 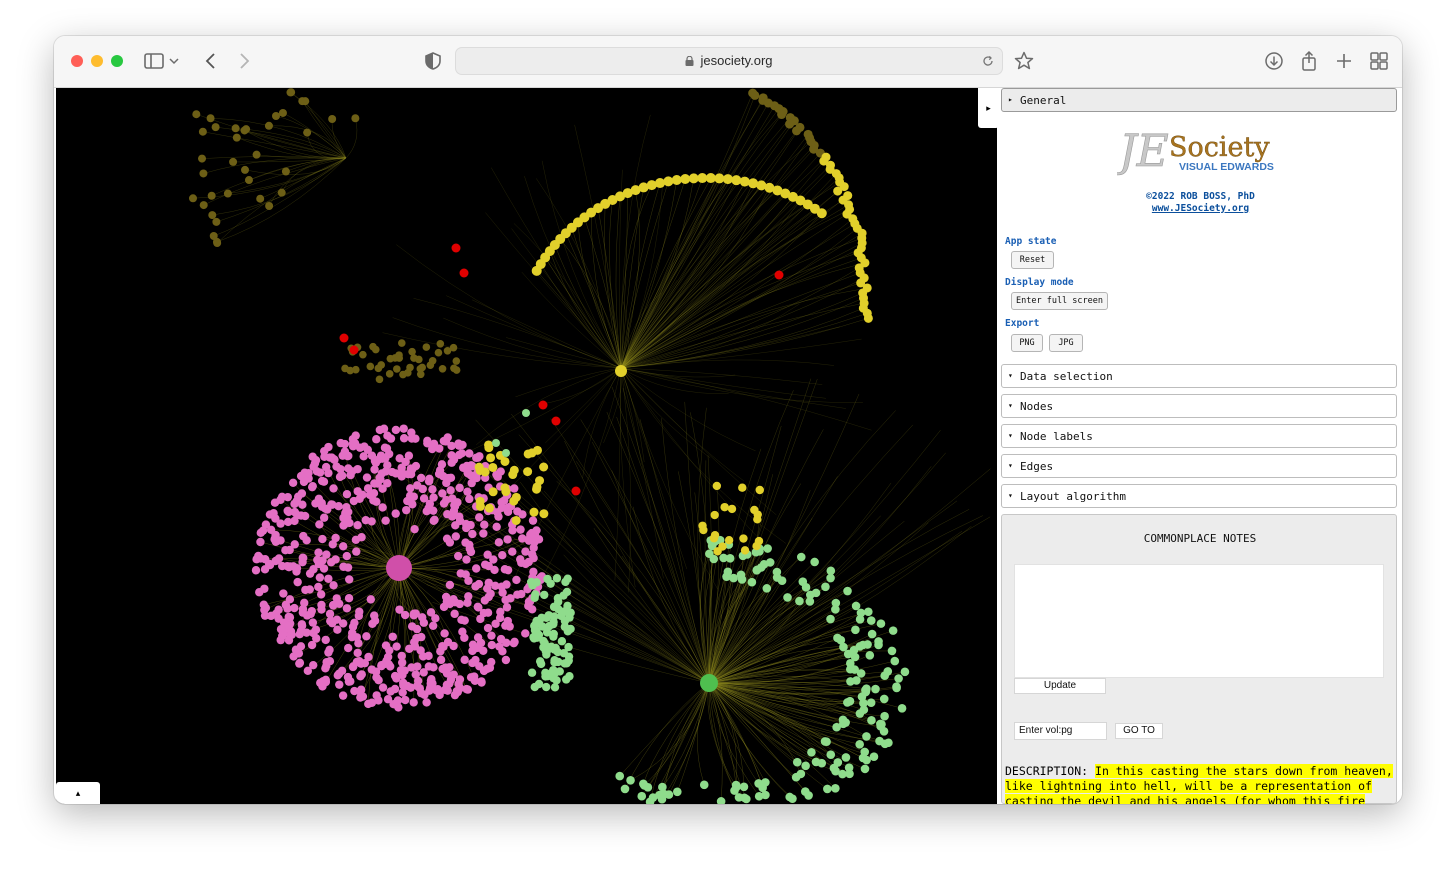 I want to click on notes-textarea, so click(x=1199, y=621).